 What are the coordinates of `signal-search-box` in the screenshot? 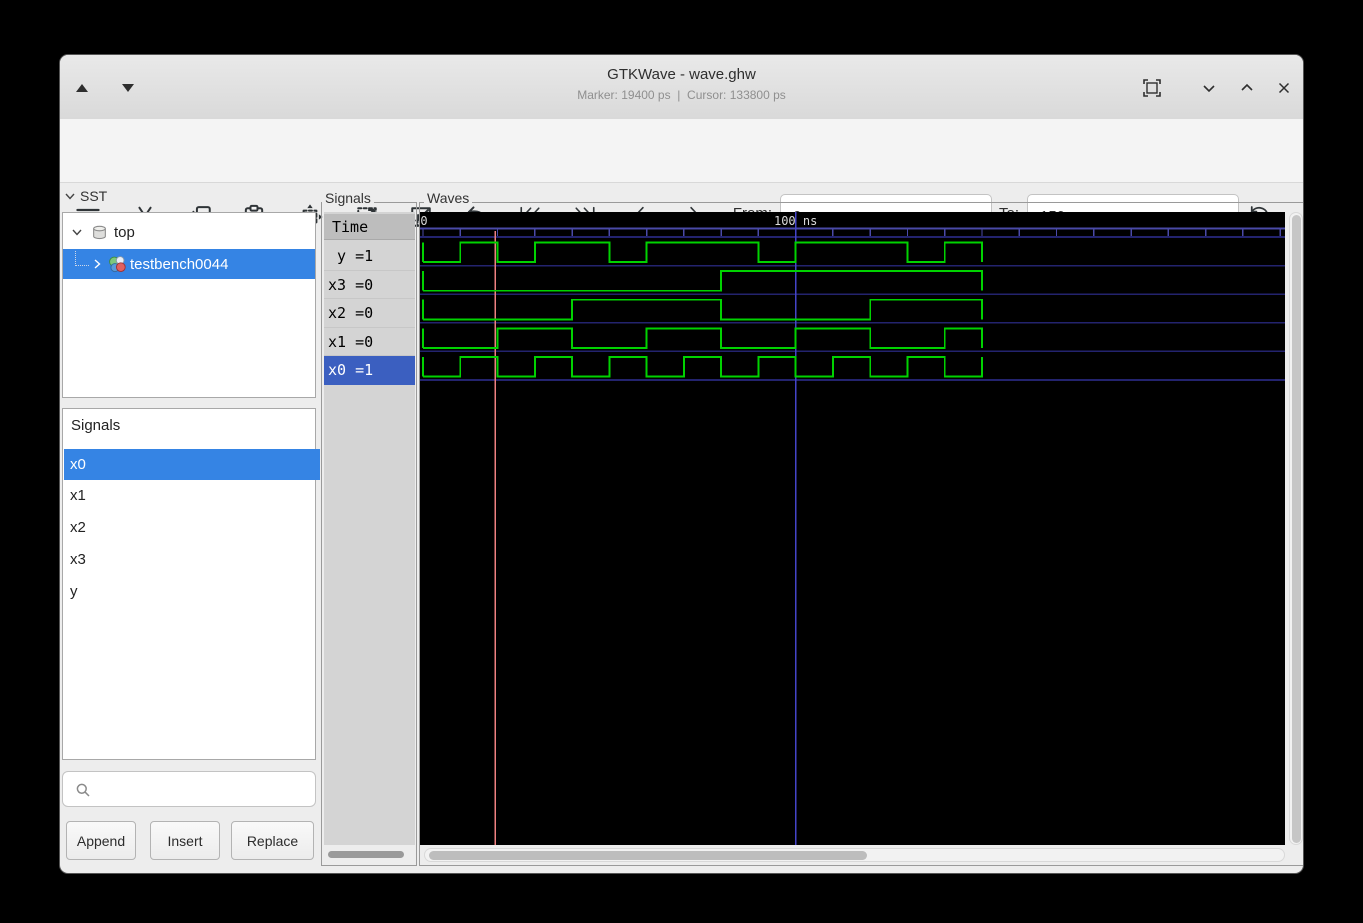 It's located at (189, 789).